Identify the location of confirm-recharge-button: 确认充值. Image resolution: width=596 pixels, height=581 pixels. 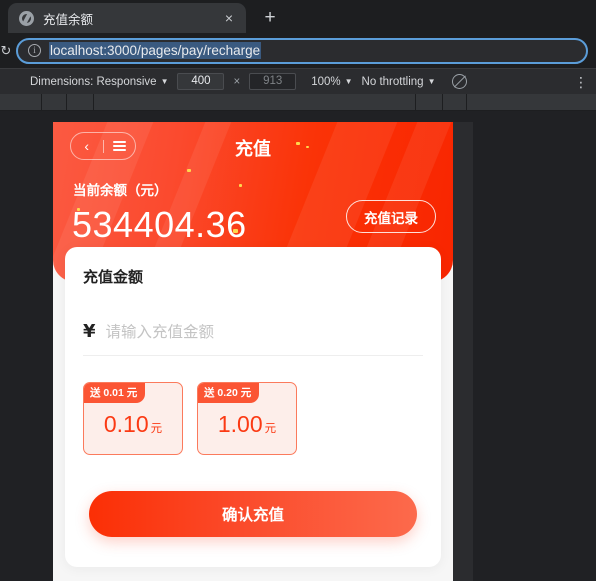
(253, 514).